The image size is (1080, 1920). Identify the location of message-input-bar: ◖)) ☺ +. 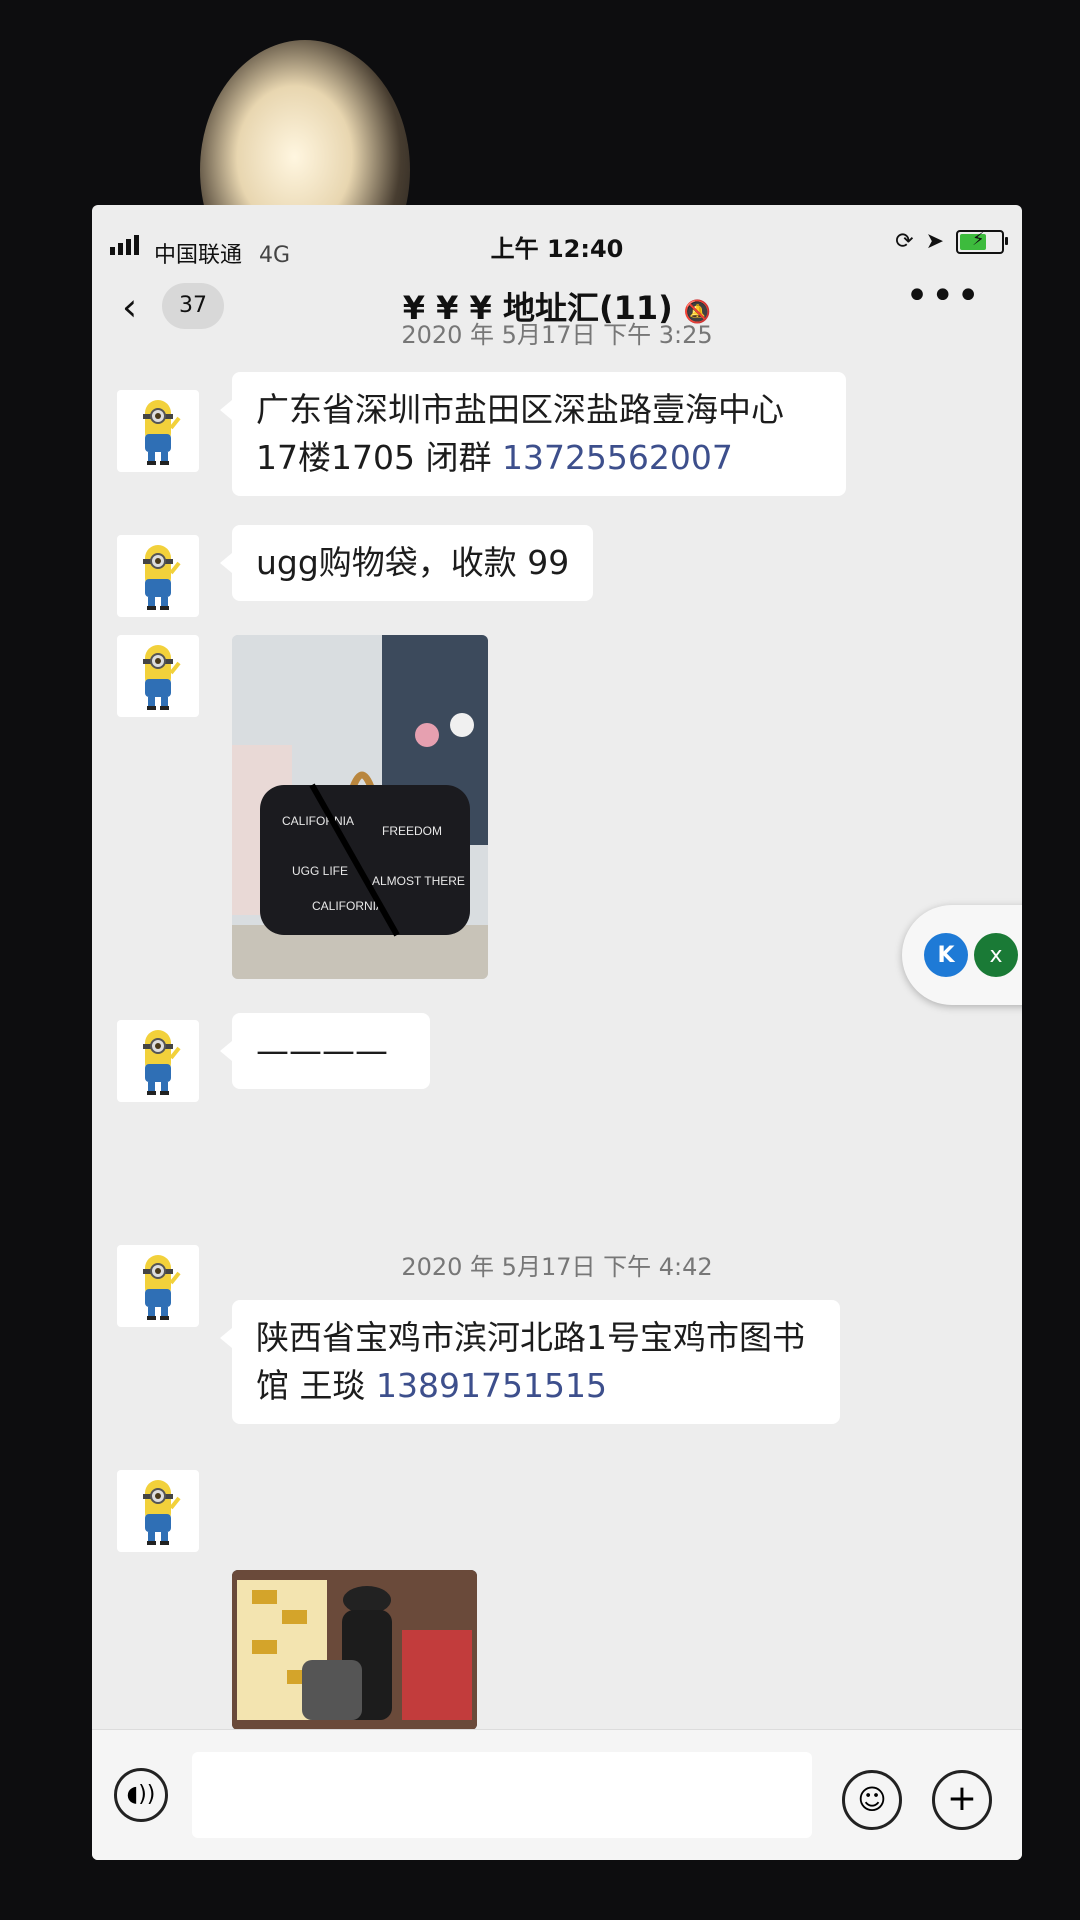
(557, 1794).